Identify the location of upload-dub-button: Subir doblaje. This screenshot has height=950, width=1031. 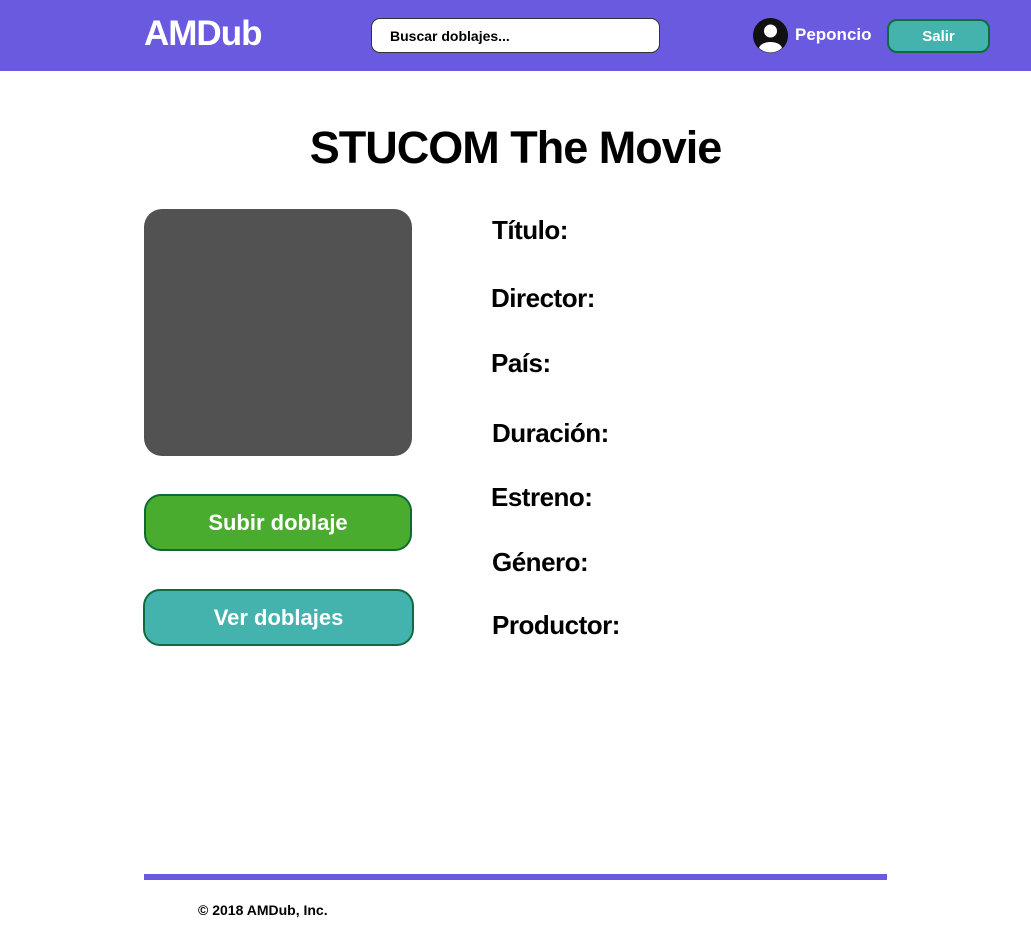
(278, 522).